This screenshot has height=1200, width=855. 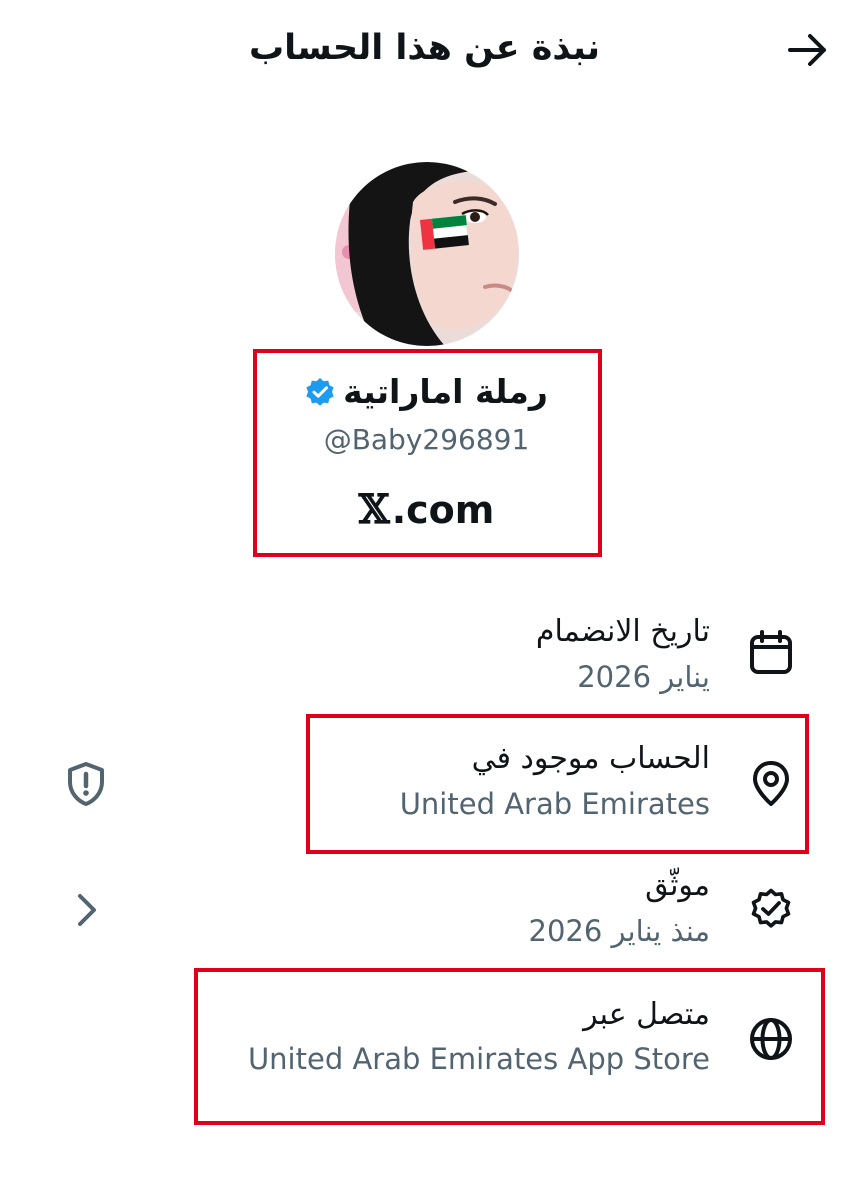 What do you see at coordinates (771, 1039) in the screenshot?
I see `globe-icon` at bounding box center [771, 1039].